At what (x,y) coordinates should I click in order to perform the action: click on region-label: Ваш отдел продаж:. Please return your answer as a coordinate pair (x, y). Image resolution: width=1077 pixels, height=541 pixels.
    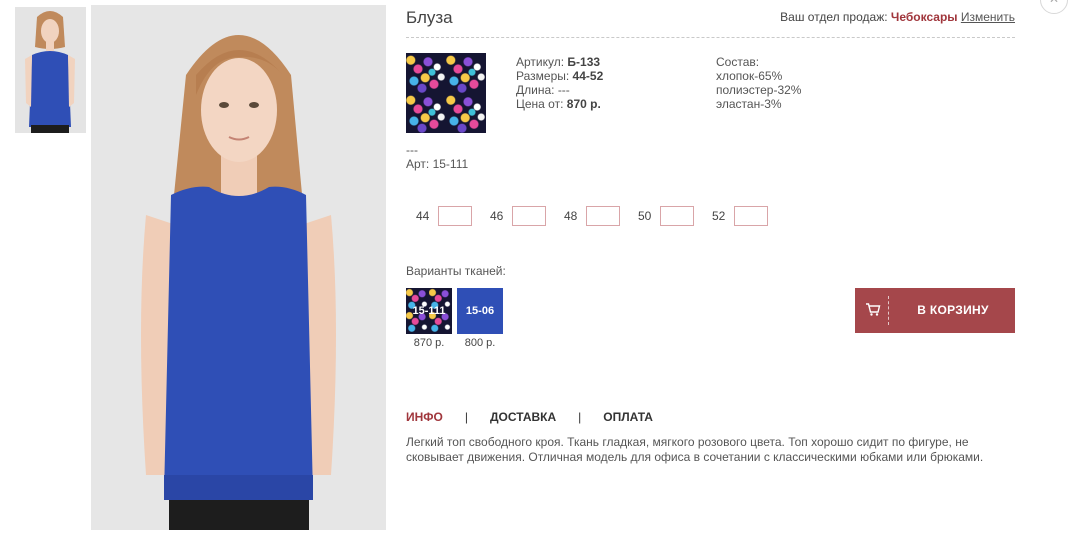
    Looking at the image, I should click on (834, 17).